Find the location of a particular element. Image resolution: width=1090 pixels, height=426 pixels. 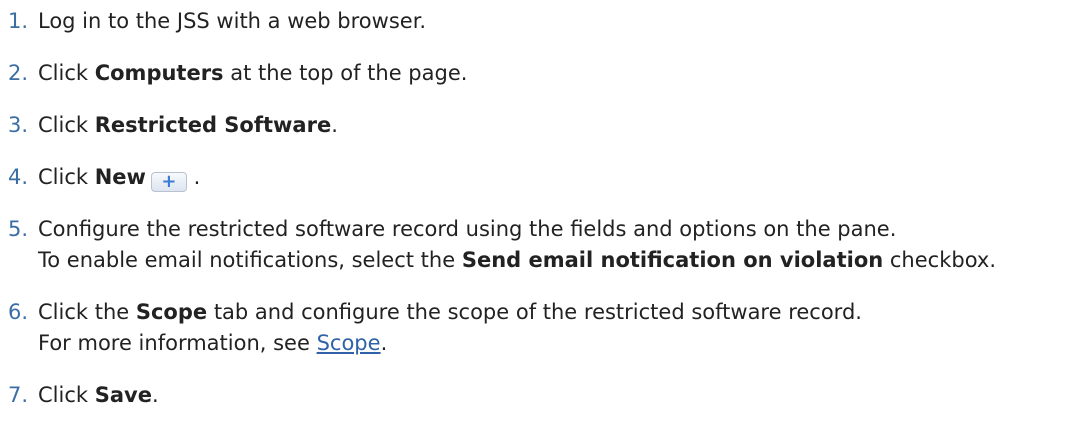

step-6-pre: Click the is located at coordinates (87, 312).